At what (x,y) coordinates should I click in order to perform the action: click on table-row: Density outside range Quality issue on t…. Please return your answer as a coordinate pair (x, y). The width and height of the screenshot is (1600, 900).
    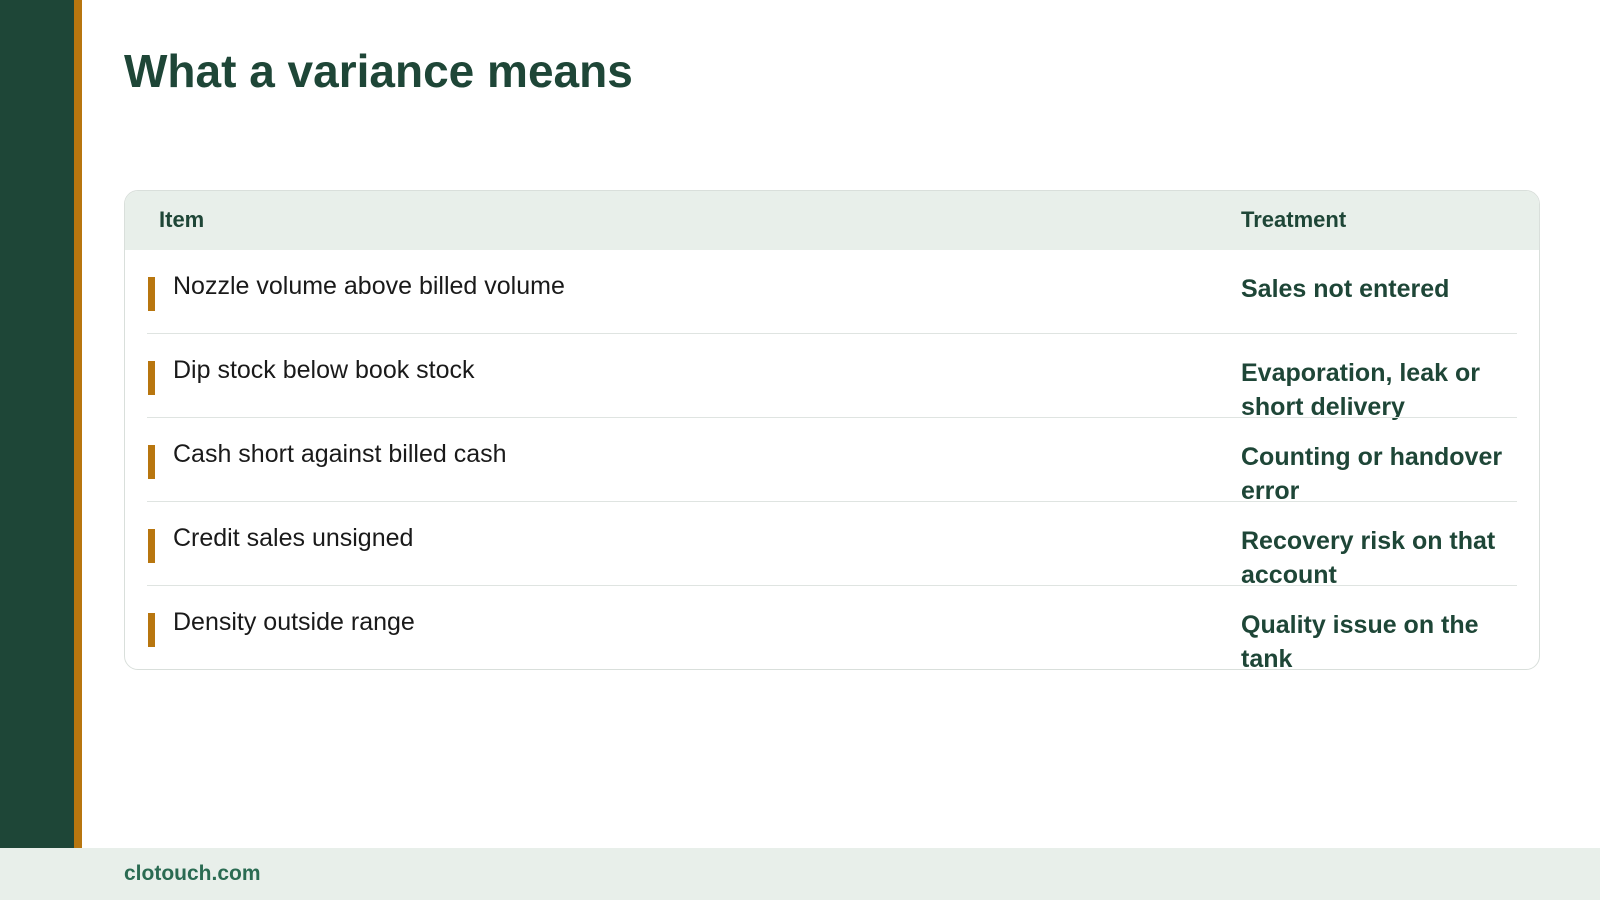
    Looking at the image, I should click on (832, 628).